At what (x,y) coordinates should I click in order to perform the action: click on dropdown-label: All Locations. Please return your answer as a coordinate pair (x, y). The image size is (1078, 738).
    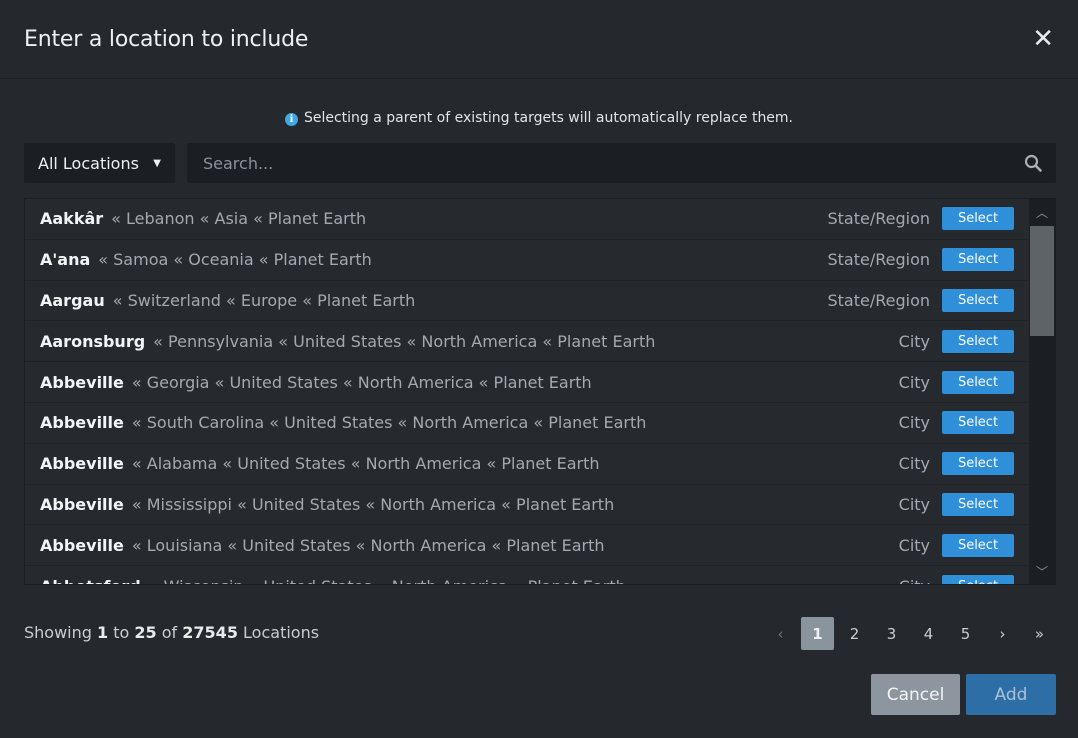
    Looking at the image, I should click on (88, 163).